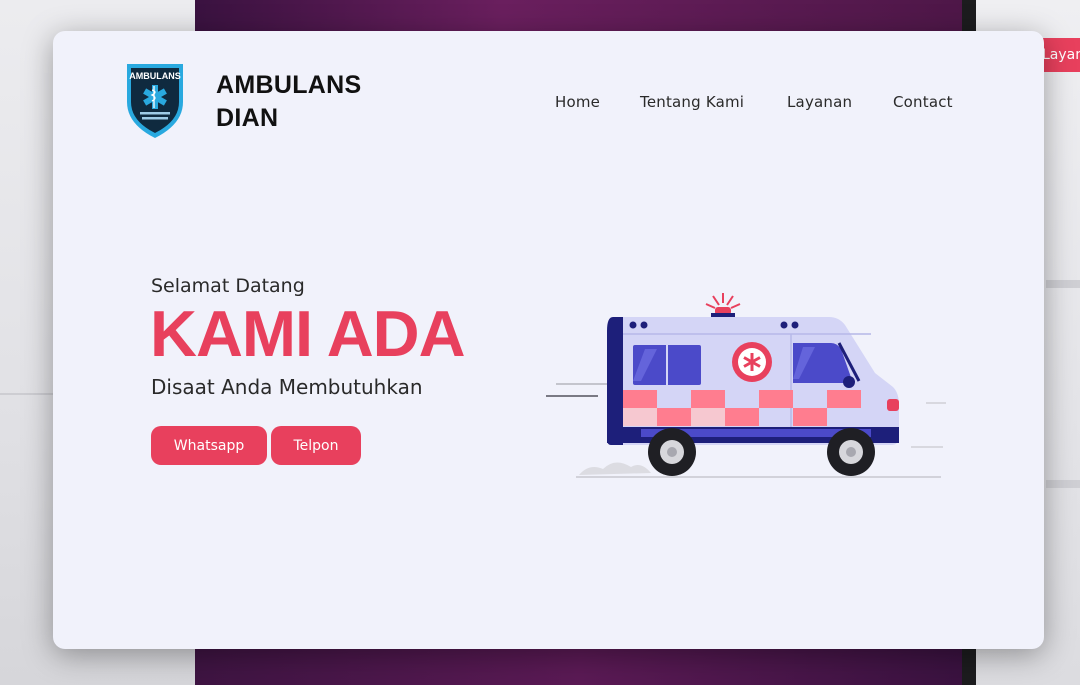  What do you see at coordinates (692, 102) in the screenshot?
I see `nav-link-tentang-kami: Tentang Kami` at bounding box center [692, 102].